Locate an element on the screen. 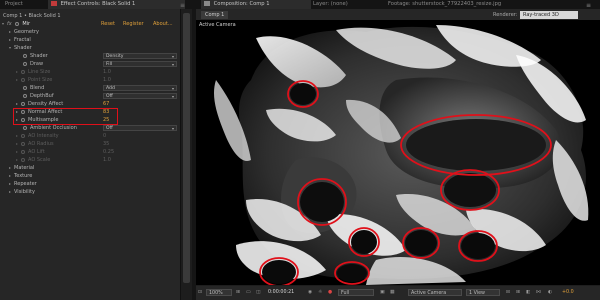  flowchart-icon: ⊞ is located at coordinates (518, 292).